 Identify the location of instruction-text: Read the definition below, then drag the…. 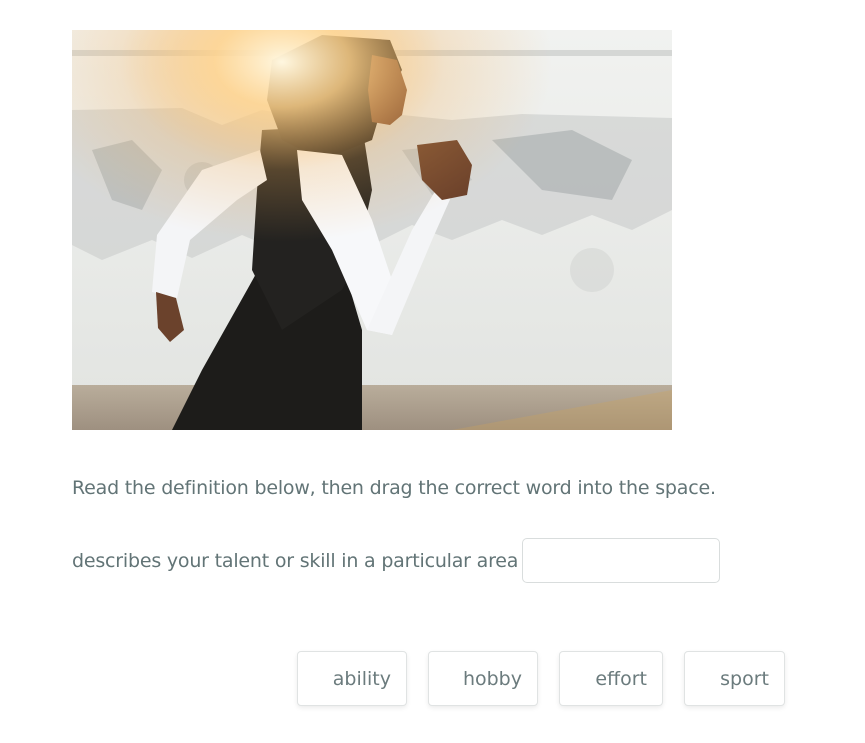
(394, 488).